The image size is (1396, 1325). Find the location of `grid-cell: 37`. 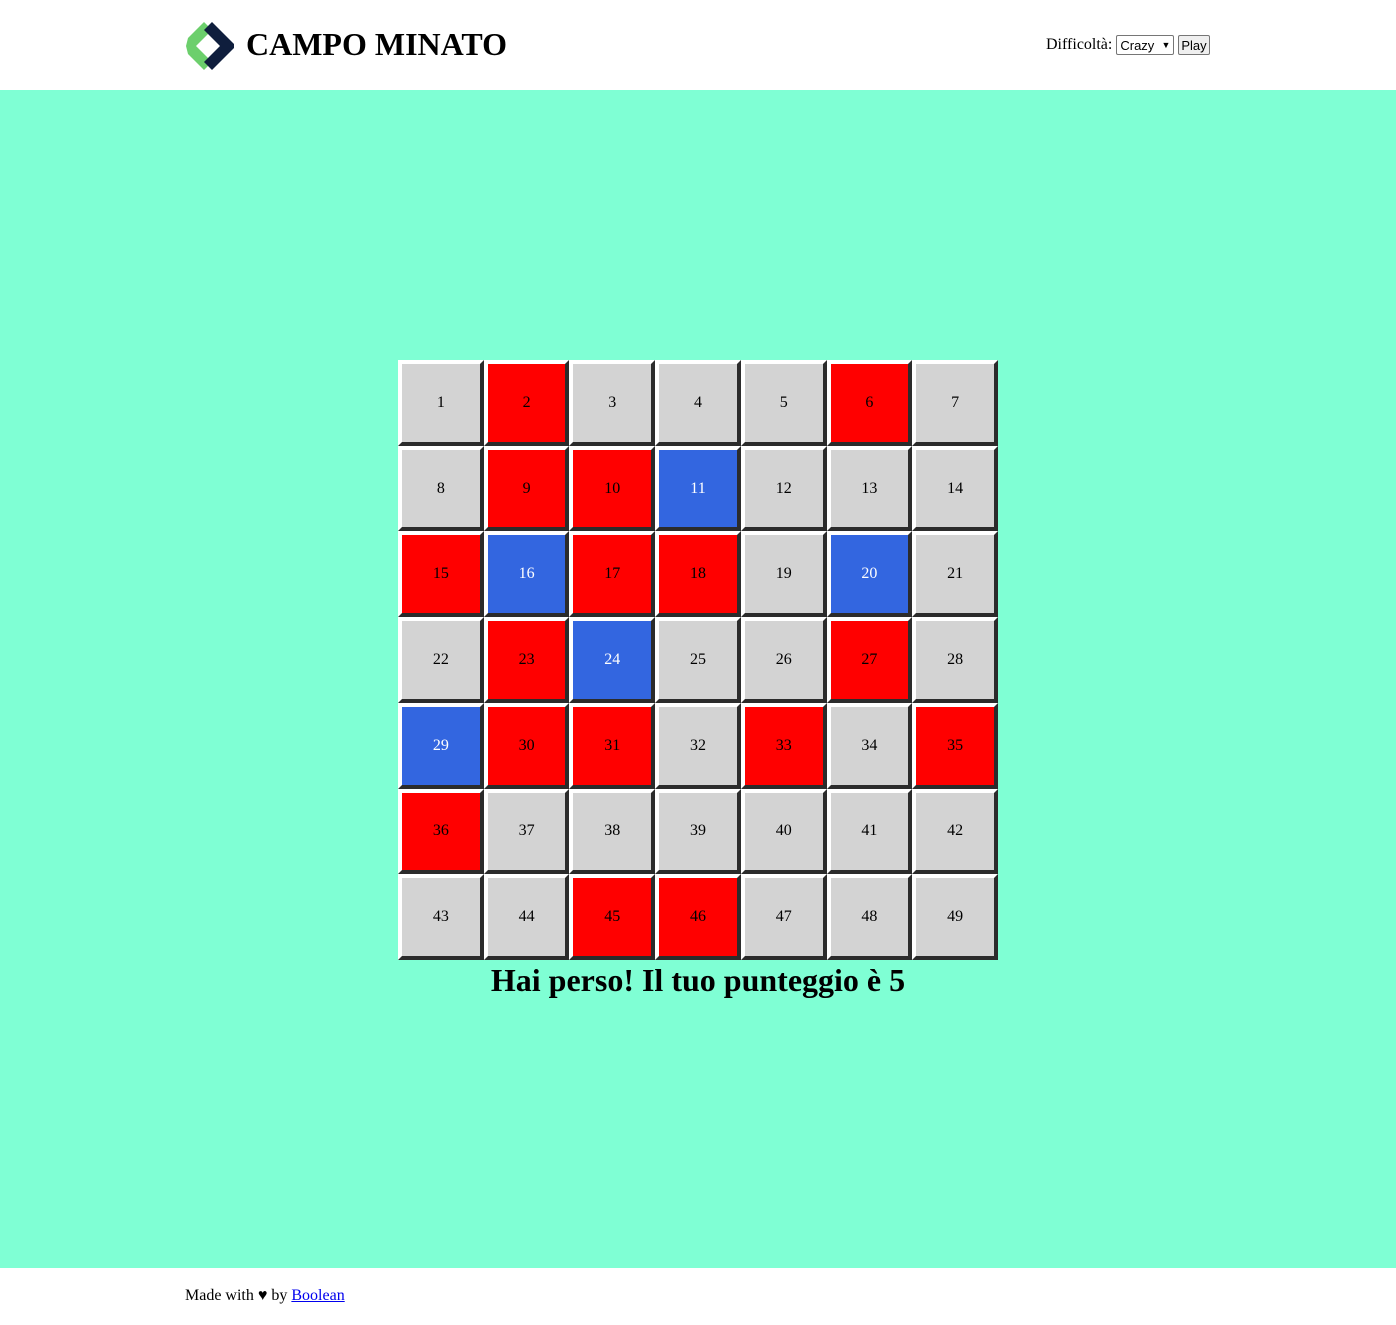

grid-cell: 37 is located at coordinates (526, 831).